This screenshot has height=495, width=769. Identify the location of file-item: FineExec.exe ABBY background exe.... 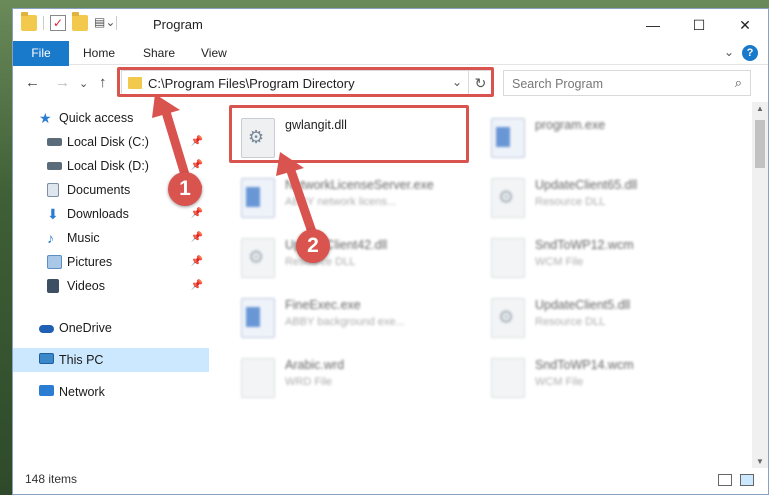
(353, 318).